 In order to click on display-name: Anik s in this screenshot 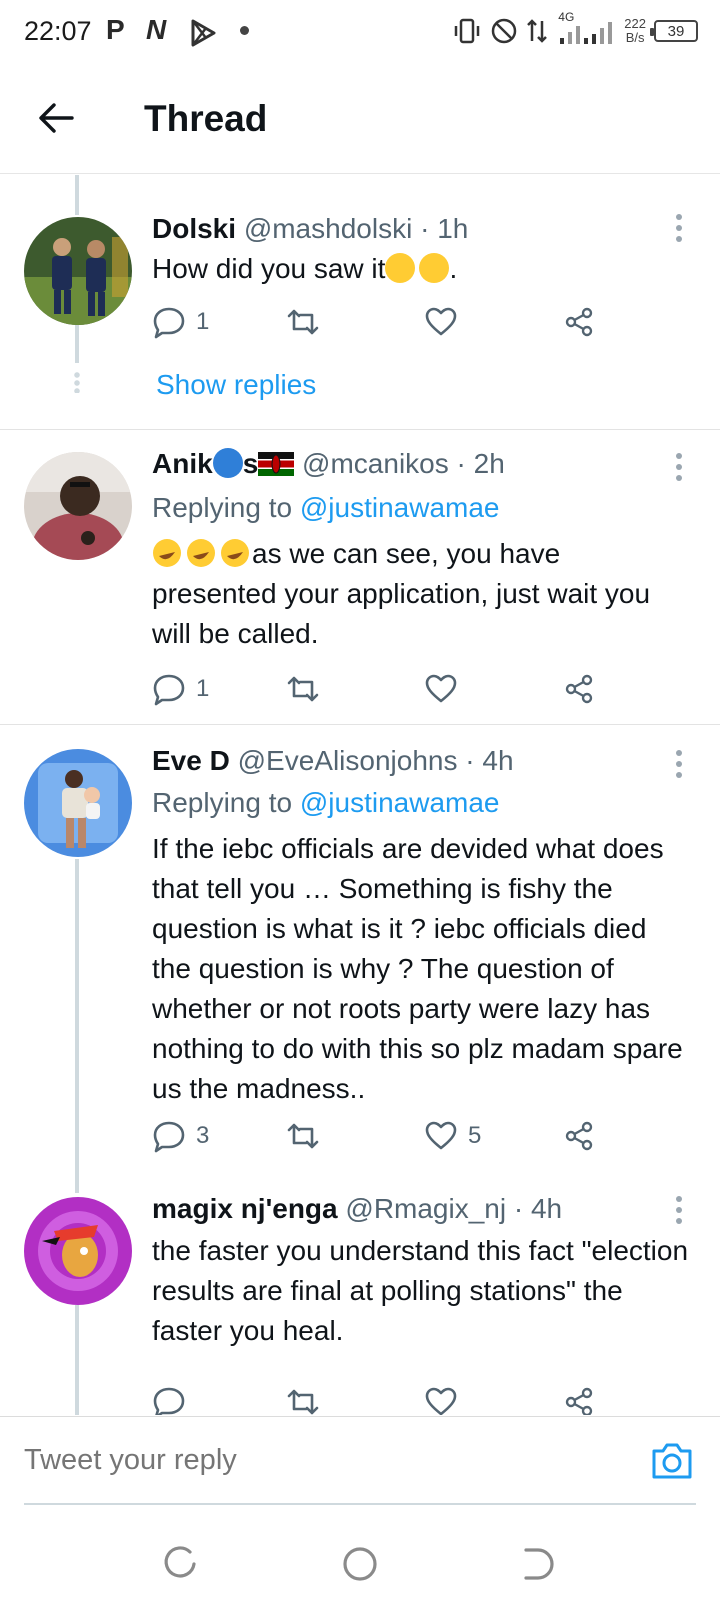, I will do `click(223, 463)`.